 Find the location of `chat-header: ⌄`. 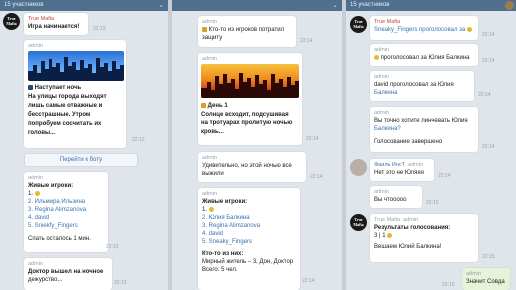

chat-header: ⌄ is located at coordinates (257, 5).